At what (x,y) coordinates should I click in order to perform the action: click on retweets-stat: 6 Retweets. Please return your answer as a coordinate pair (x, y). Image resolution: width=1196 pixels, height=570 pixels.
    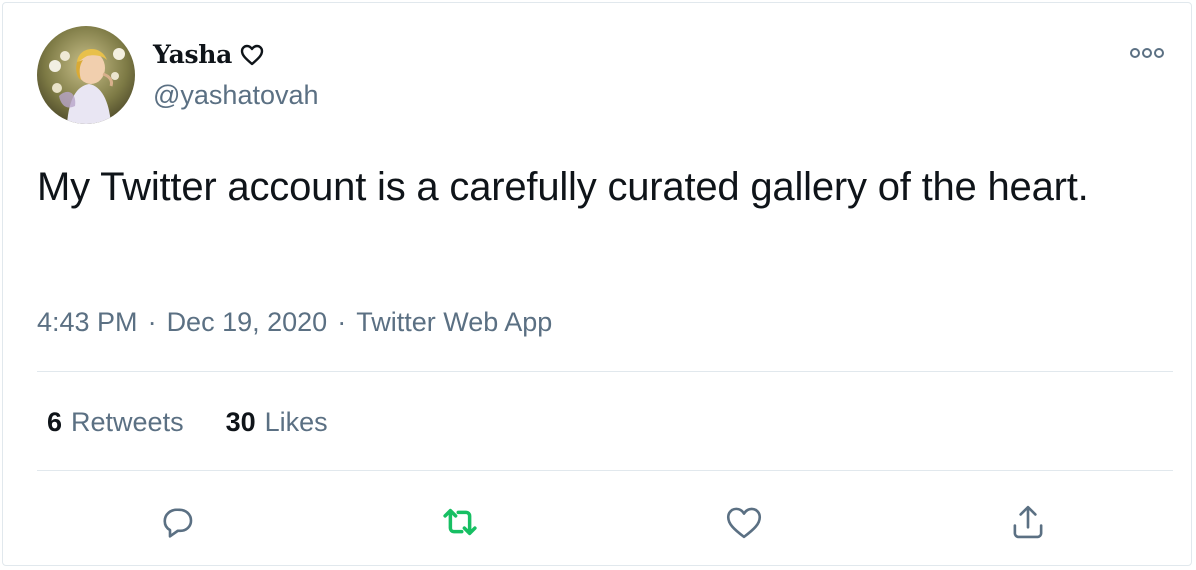
    Looking at the image, I should click on (115, 422).